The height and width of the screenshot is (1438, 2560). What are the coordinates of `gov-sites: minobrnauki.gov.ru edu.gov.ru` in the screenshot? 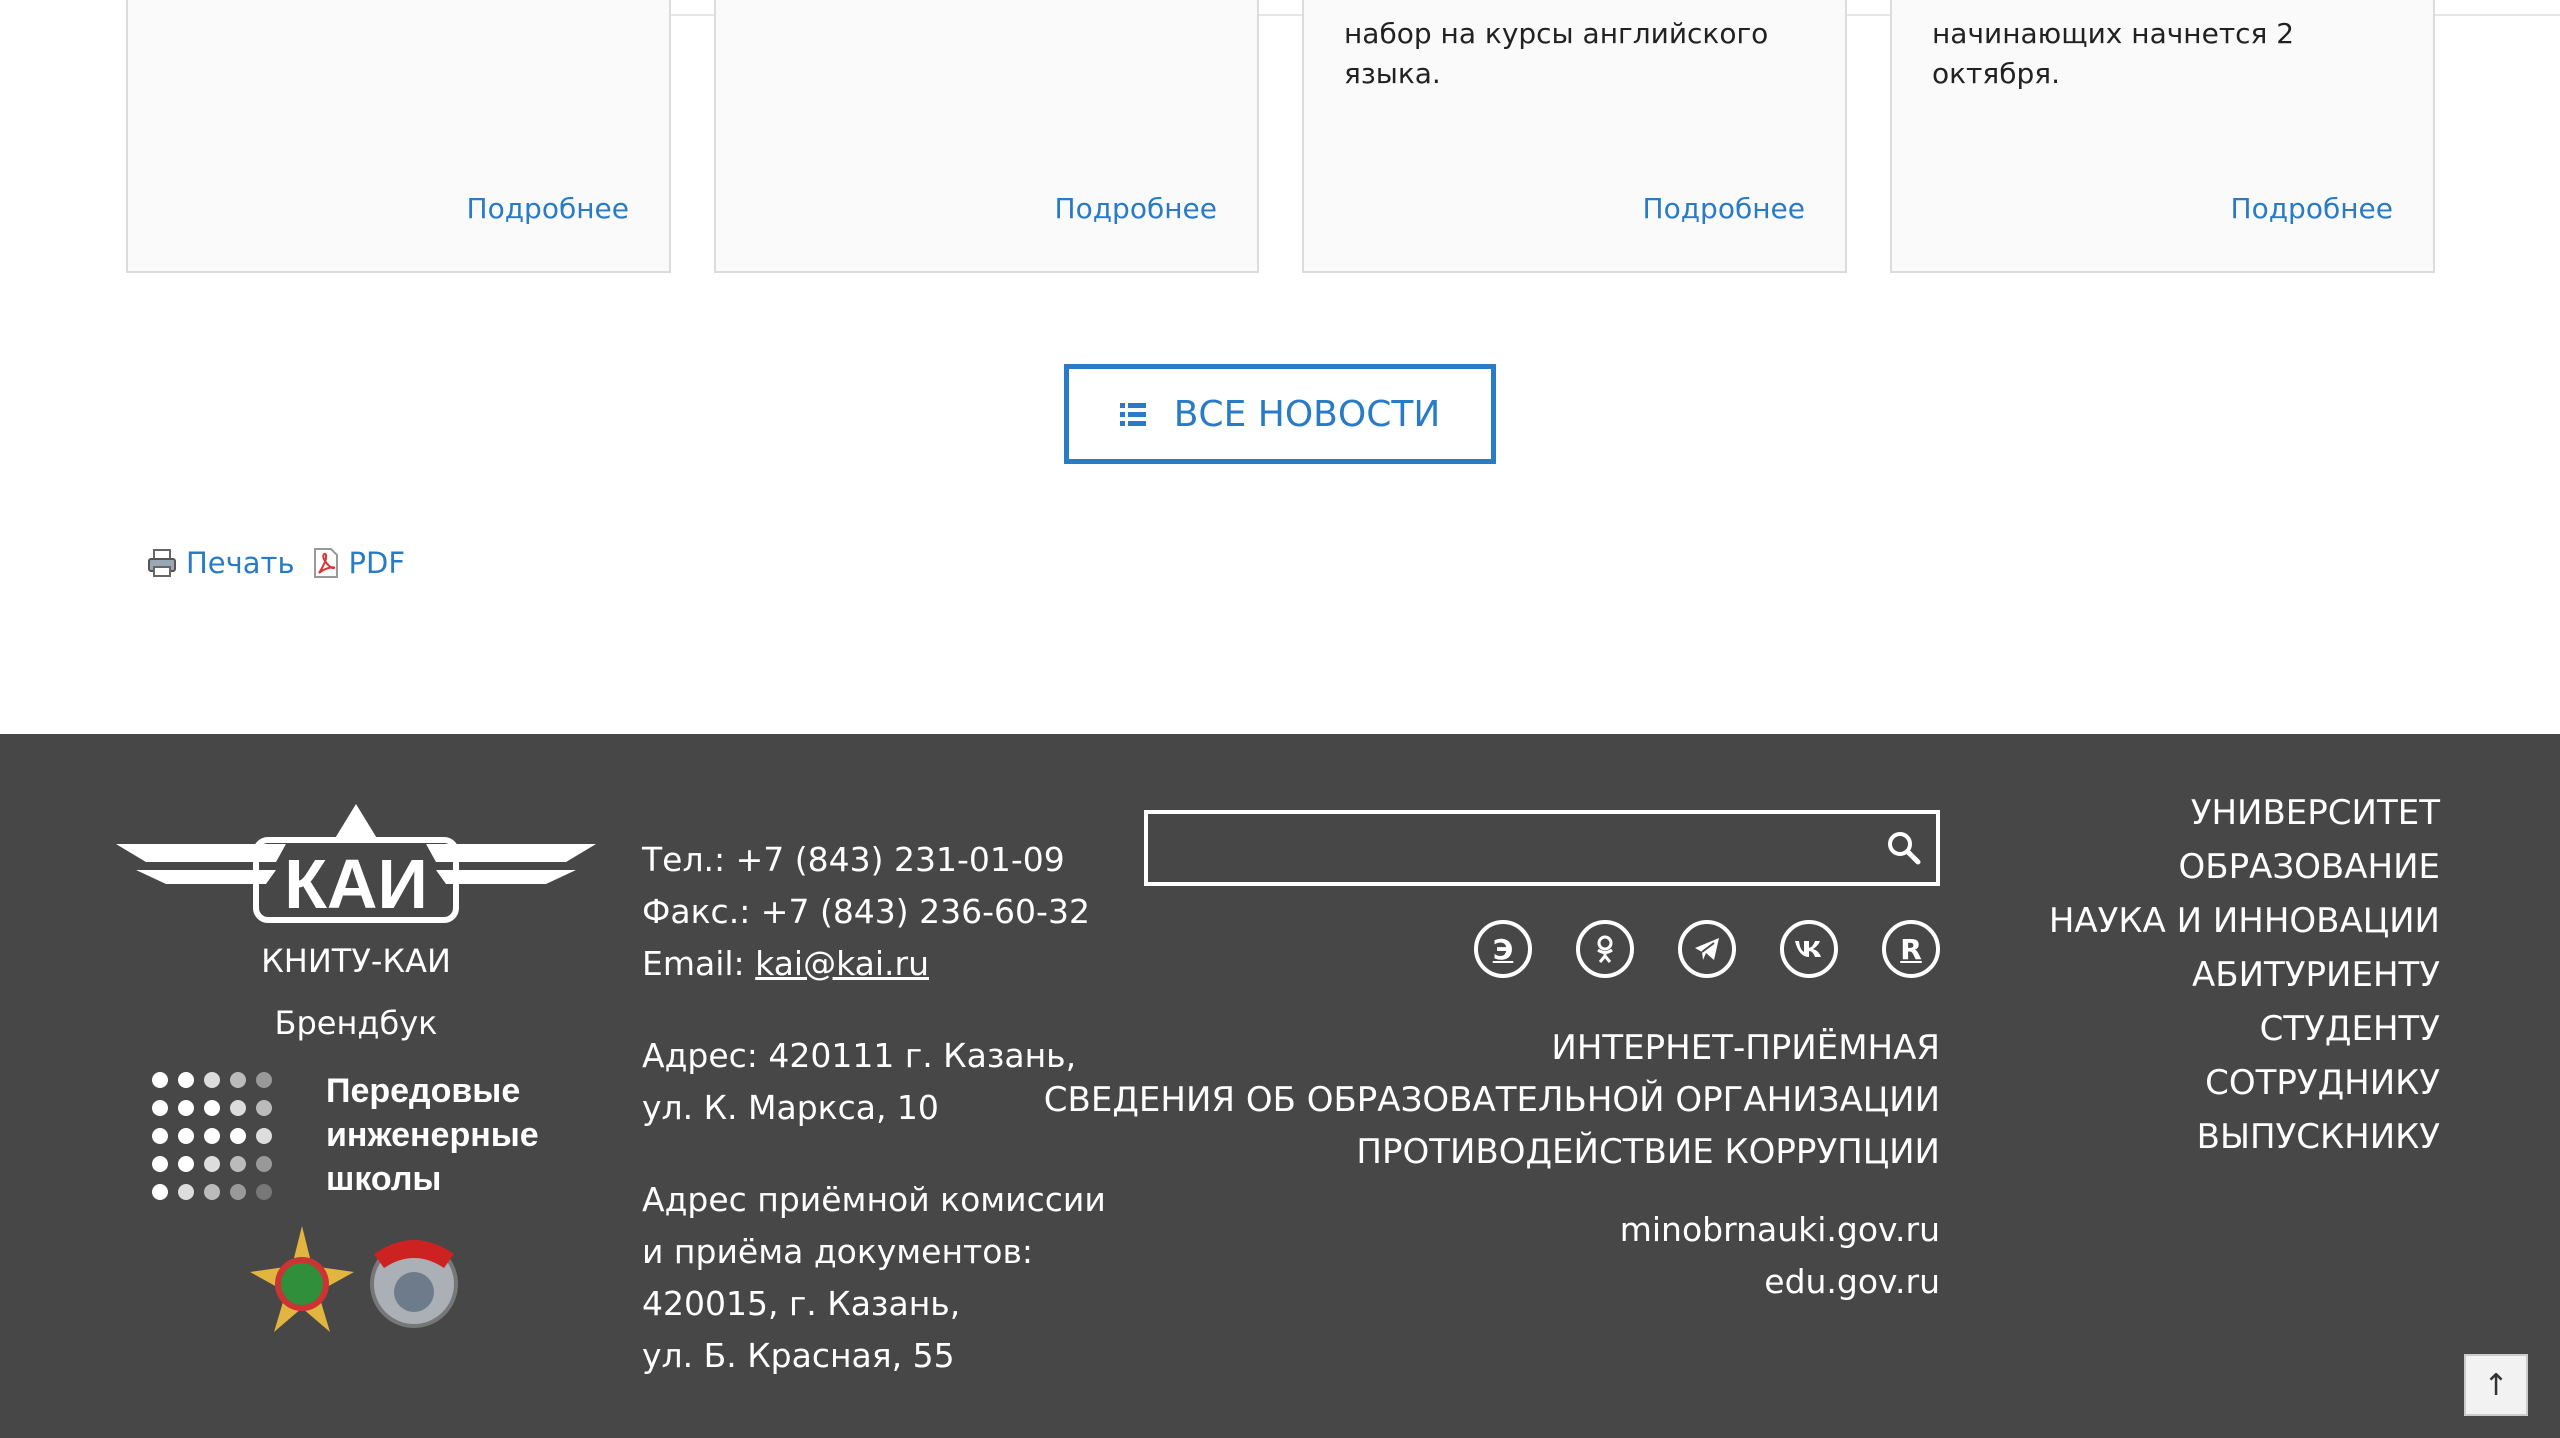 It's located at (1780, 1256).